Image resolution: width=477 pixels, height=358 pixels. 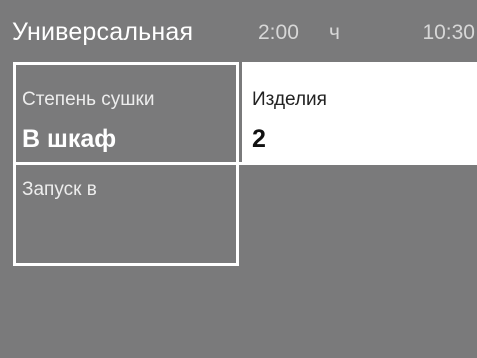 I want to click on program-duration: 2:00, so click(x=278, y=32).